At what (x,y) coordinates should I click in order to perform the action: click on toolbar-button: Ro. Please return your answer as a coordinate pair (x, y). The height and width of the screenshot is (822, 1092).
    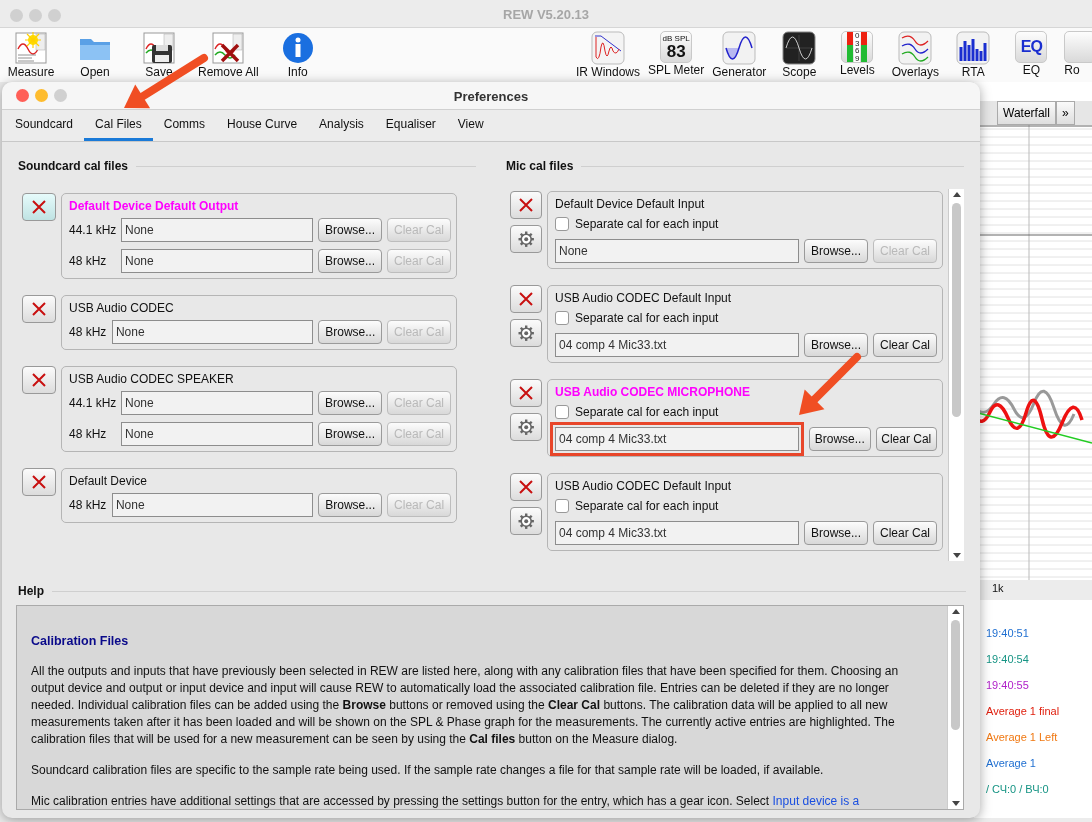
    Looking at the image, I should click on (1078, 54).